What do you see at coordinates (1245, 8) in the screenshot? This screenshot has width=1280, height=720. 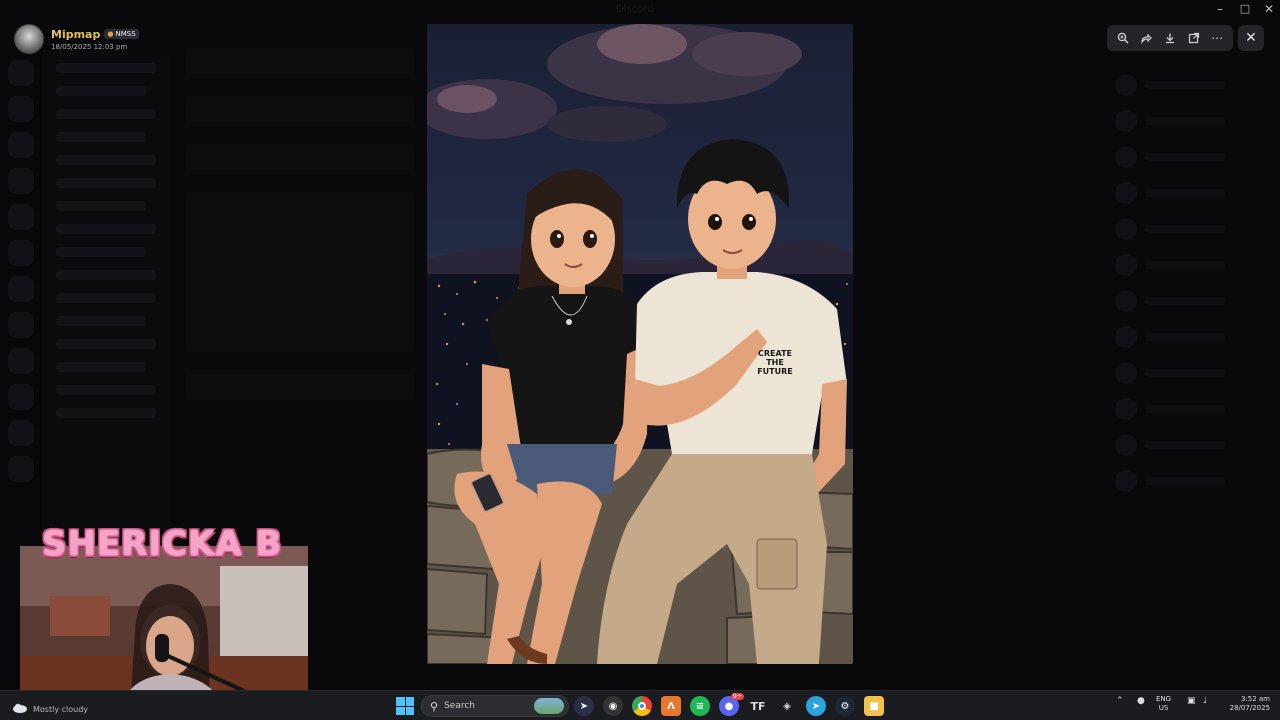 I see `maximize-button: □` at bounding box center [1245, 8].